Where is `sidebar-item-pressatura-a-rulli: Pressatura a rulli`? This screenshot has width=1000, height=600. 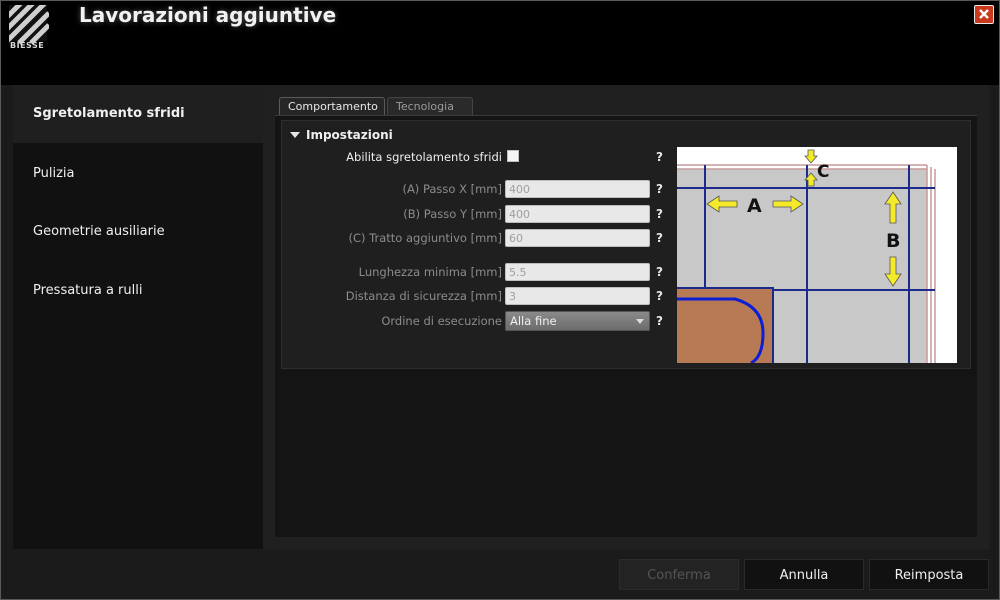
sidebar-item-pressatura-a-rulli: Pressatura a rulli is located at coordinates (138, 291).